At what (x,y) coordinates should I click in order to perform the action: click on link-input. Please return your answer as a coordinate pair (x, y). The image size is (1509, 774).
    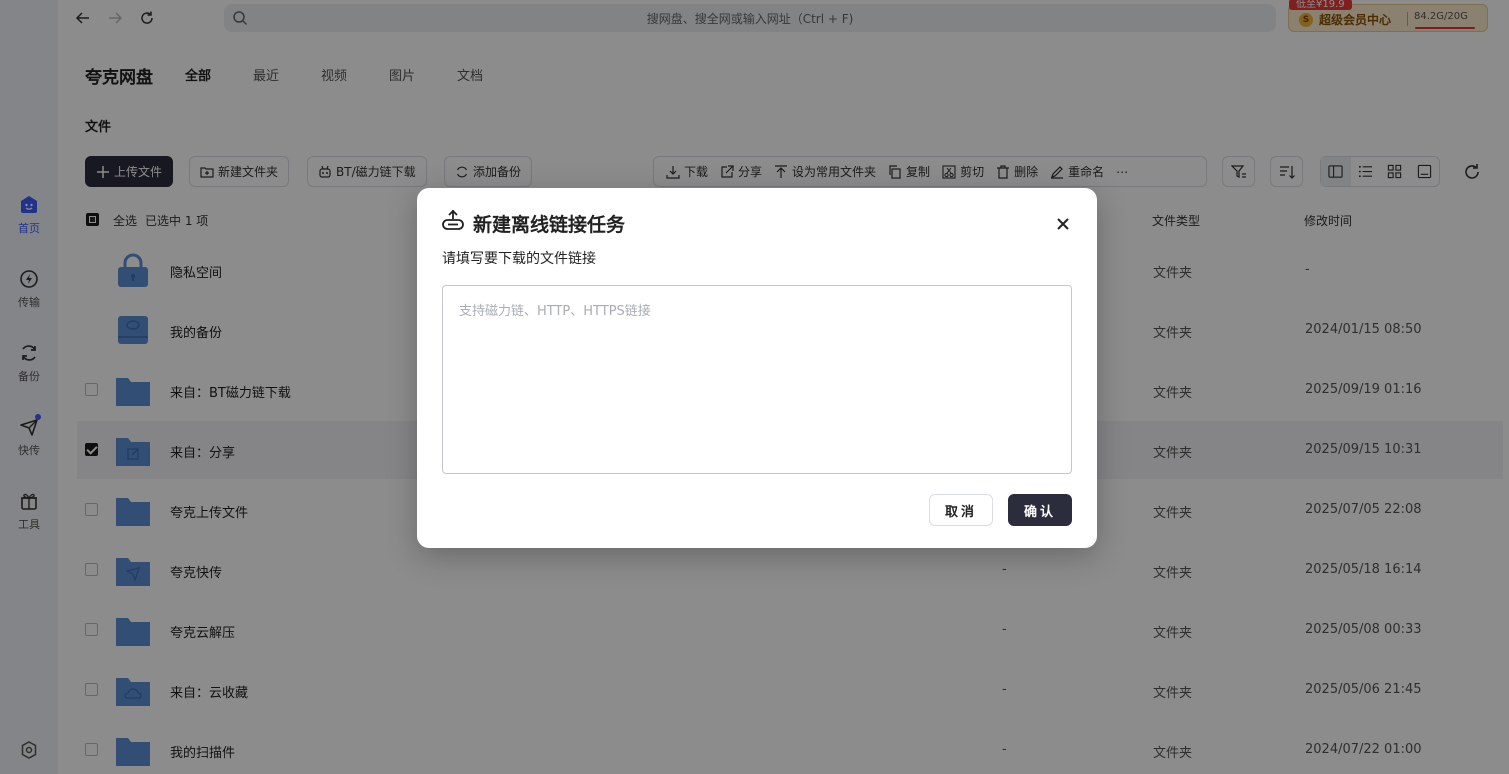
    Looking at the image, I should click on (757, 379).